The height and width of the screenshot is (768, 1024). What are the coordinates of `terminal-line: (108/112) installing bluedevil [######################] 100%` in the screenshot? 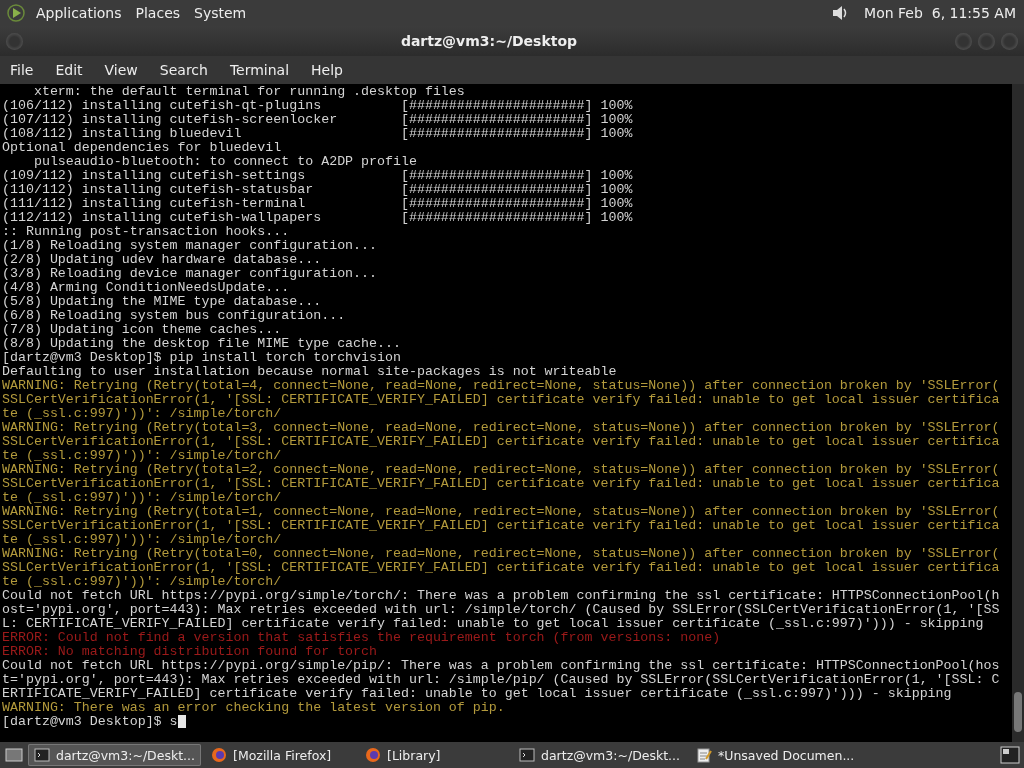 It's located at (317, 134).